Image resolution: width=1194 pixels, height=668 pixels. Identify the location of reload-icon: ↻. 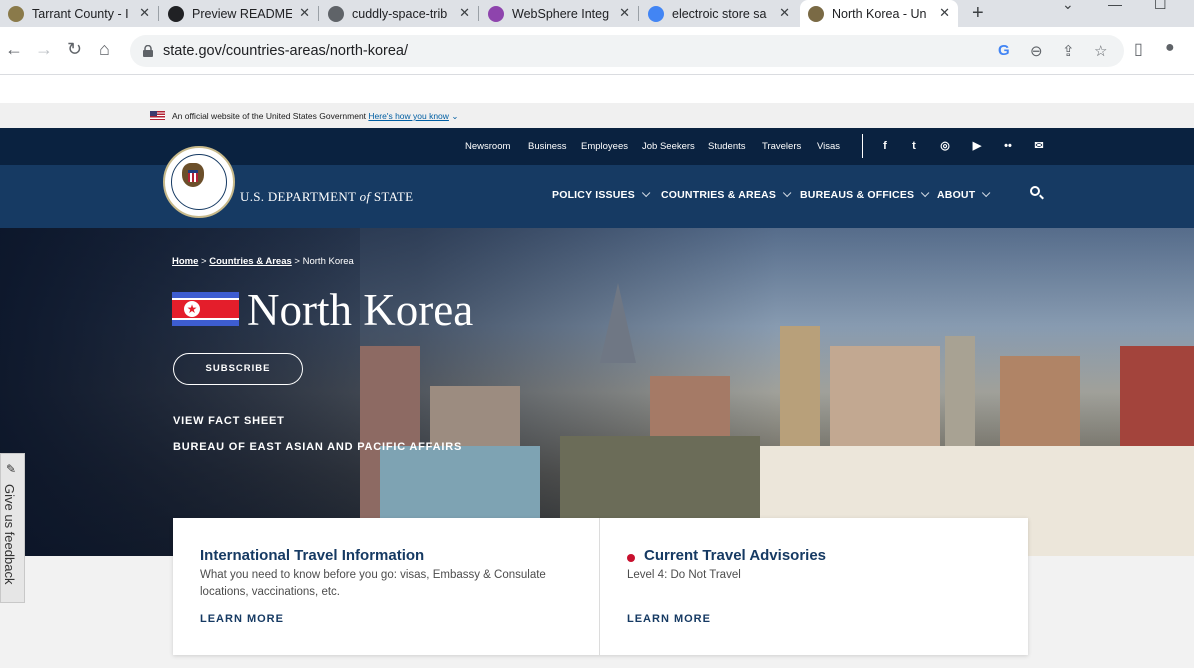
(74, 49).